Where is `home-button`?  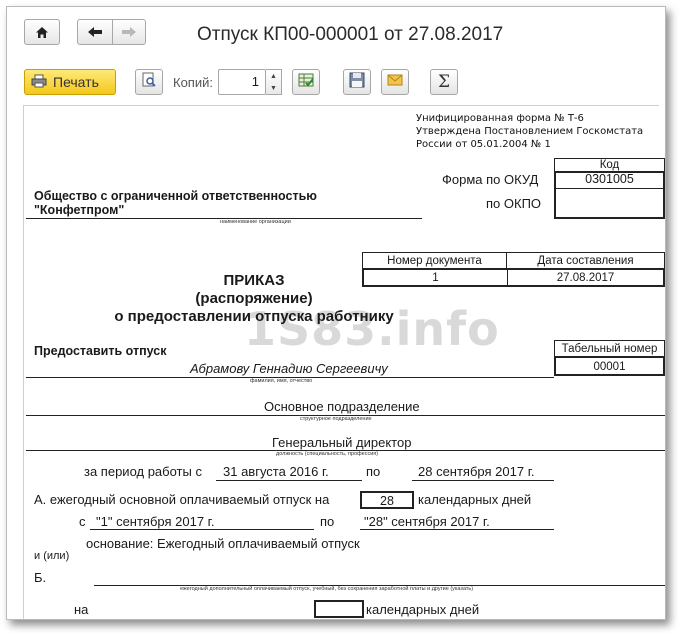 home-button is located at coordinates (42, 32).